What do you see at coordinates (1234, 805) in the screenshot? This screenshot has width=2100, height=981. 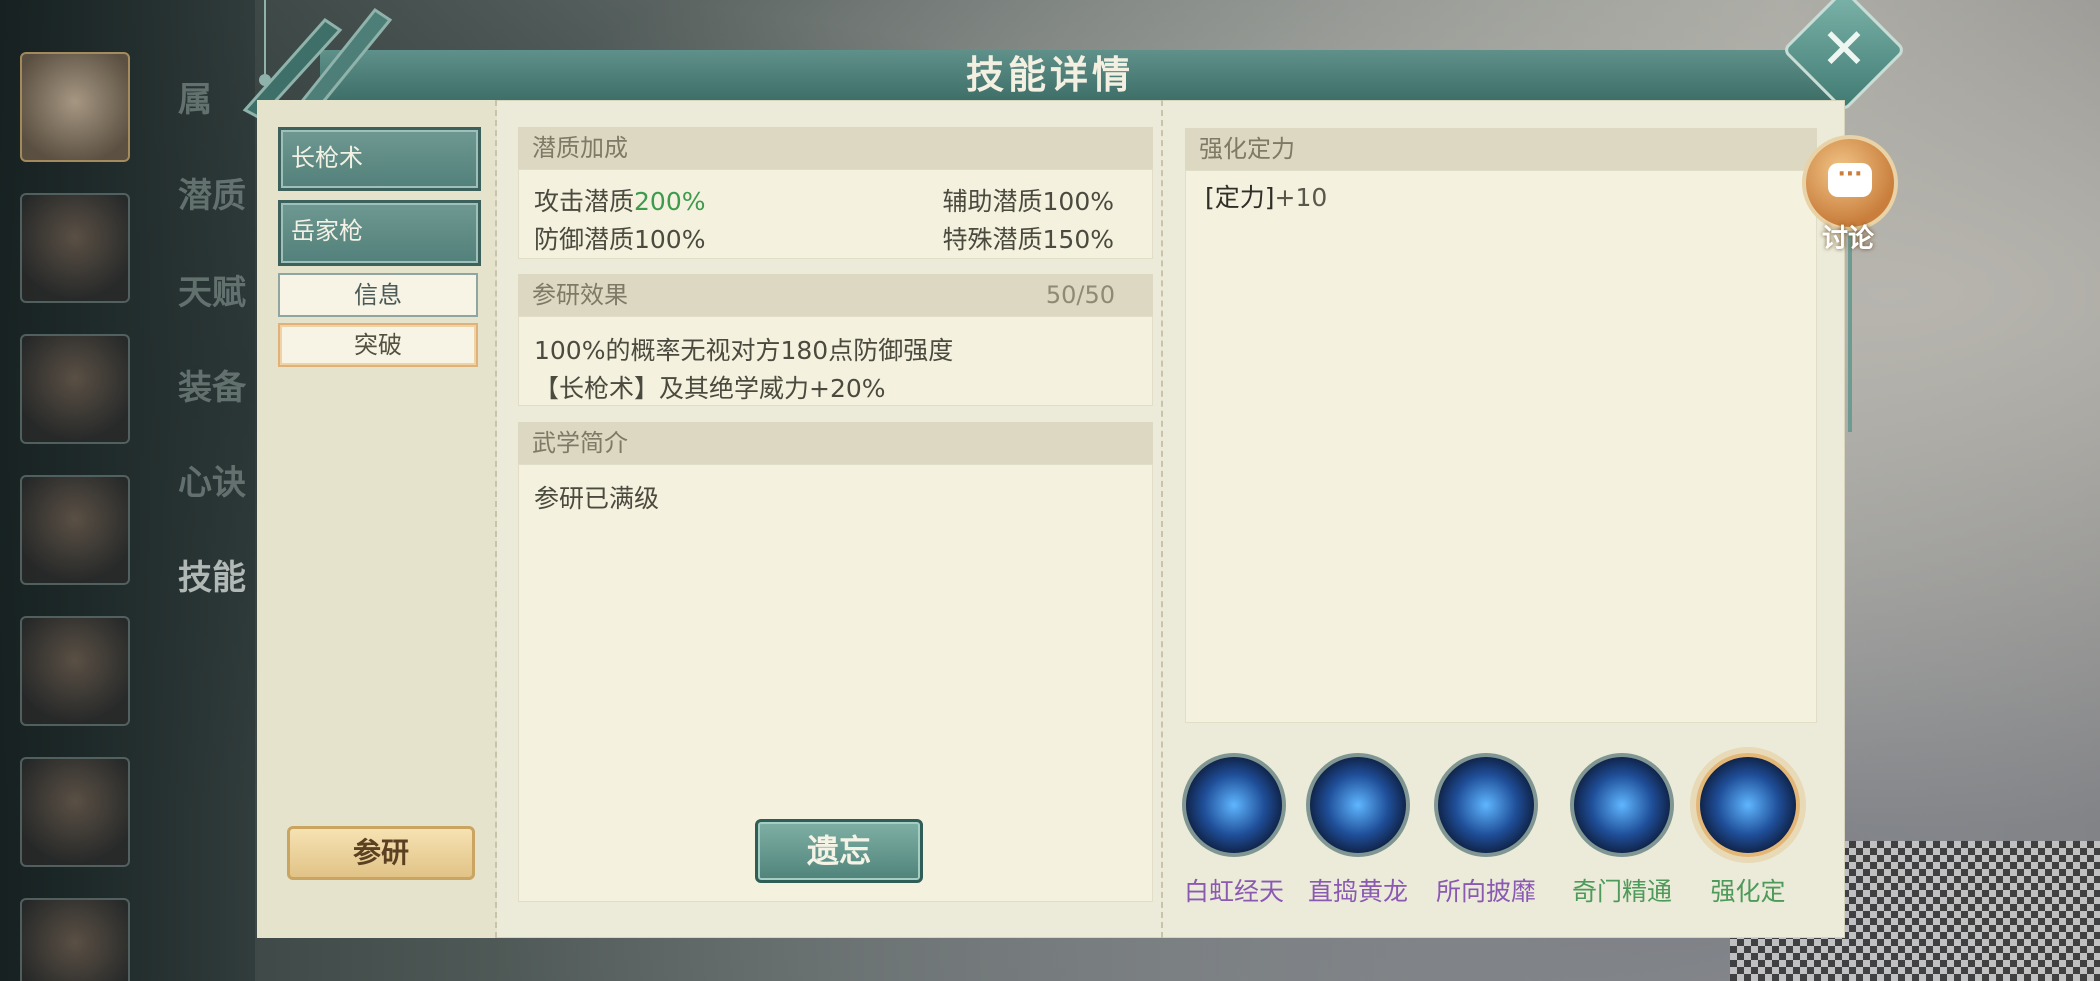 I see `skill-icon-baihong` at bounding box center [1234, 805].